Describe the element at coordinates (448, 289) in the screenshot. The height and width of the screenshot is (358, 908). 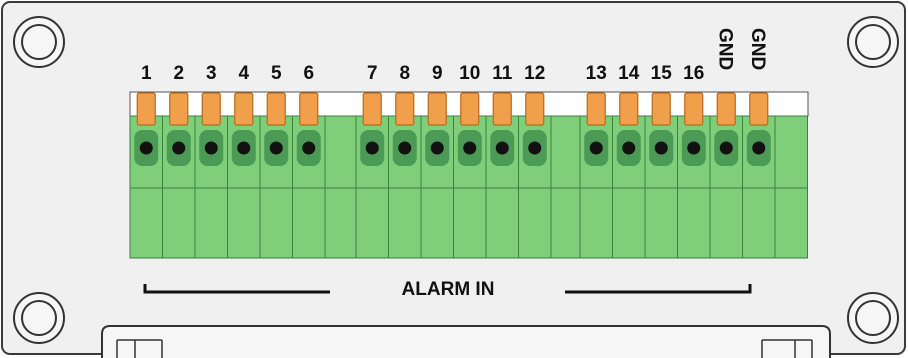
I see `alarm-in-title: ALARM IN` at that location.